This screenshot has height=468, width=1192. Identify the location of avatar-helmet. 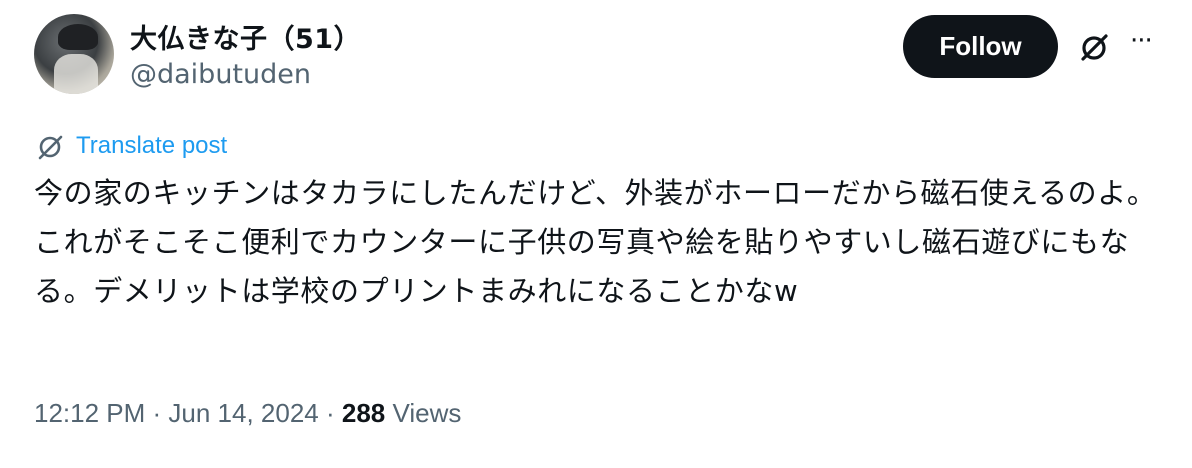
(78, 37).